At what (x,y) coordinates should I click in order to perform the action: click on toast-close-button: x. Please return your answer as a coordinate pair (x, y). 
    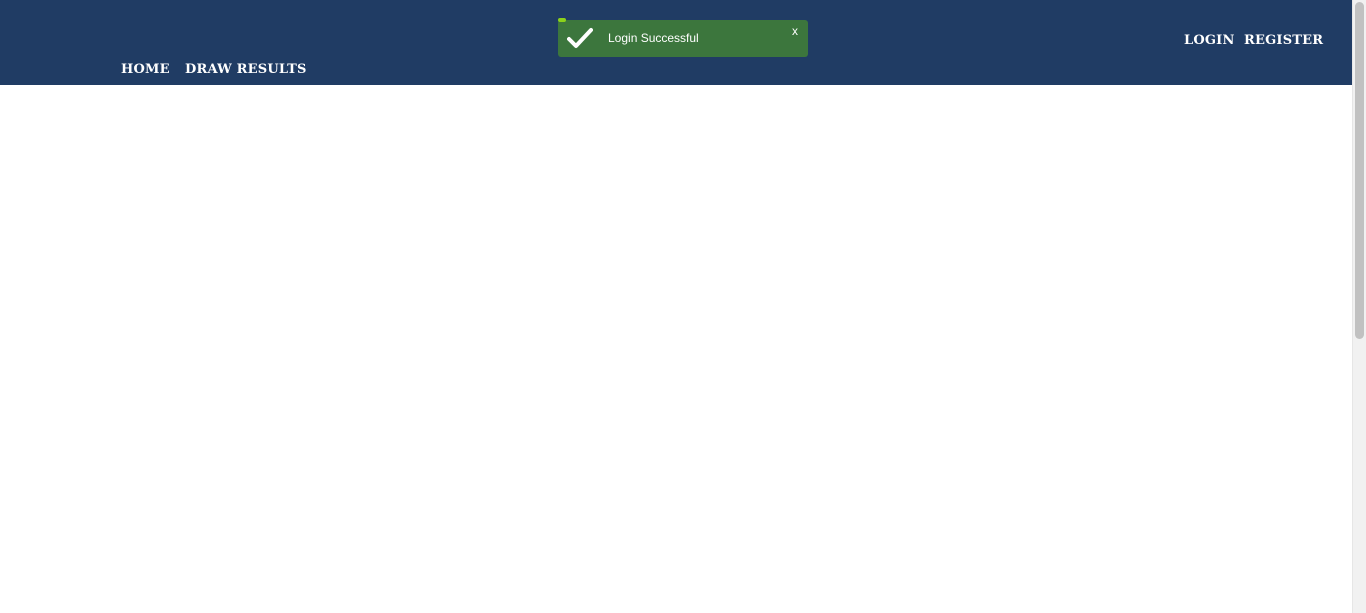
    Looking at the image, I should click on (795, 31).